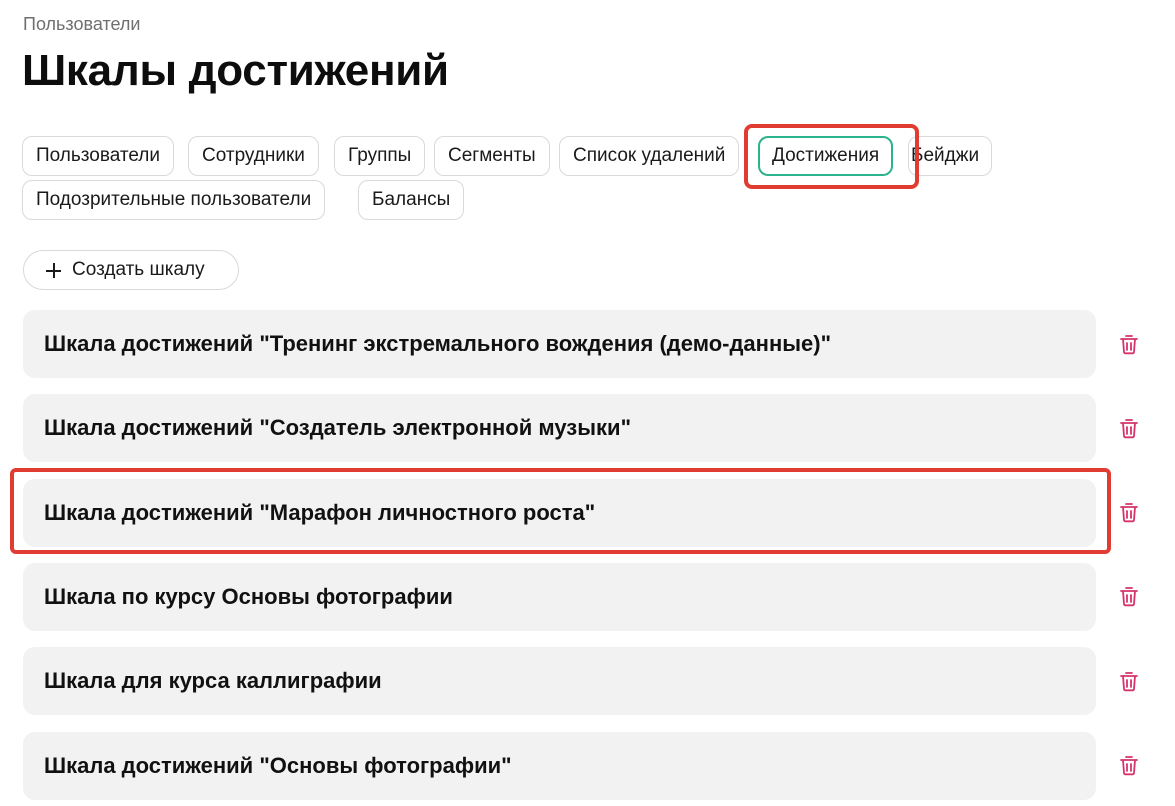  What do you see at coordinates (53, 270) in the screenshot?
I see `plus-icon` at bounding box center [53, 270].